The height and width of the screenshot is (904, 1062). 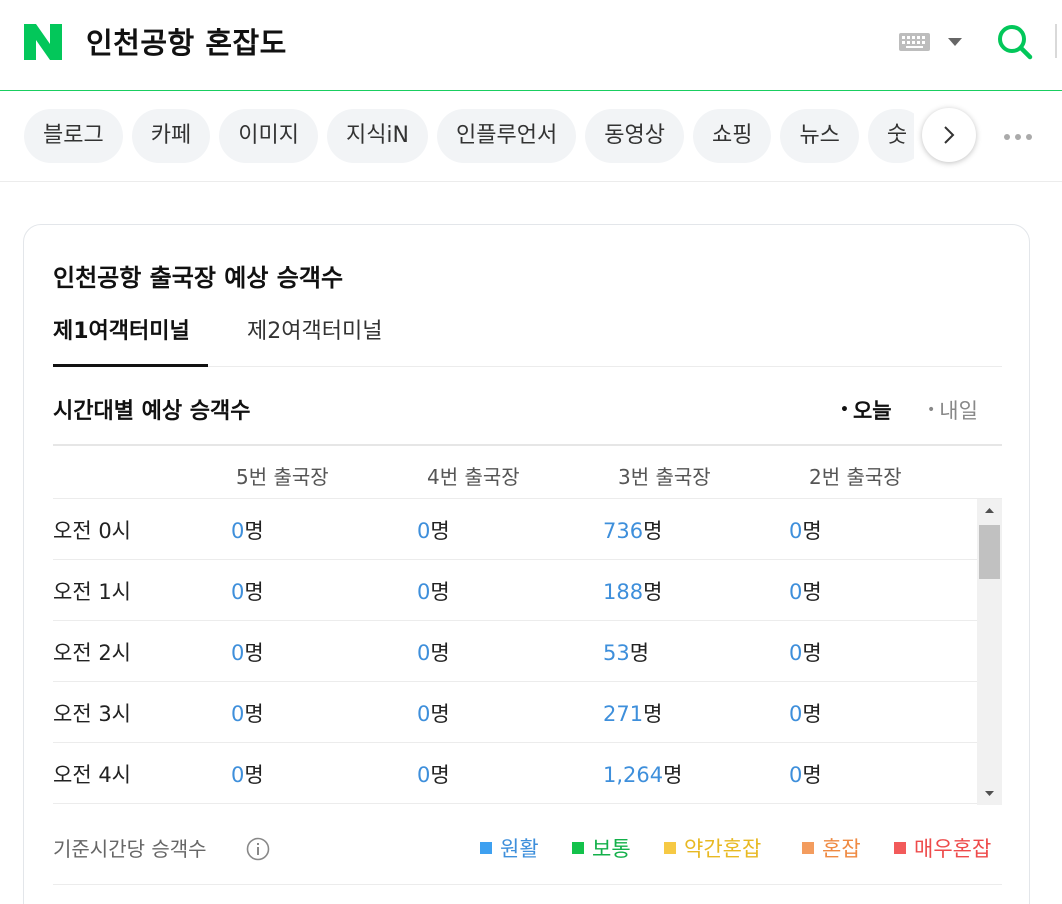 I want to click on tab-scroll-next-button, so click(x=949, y=135).